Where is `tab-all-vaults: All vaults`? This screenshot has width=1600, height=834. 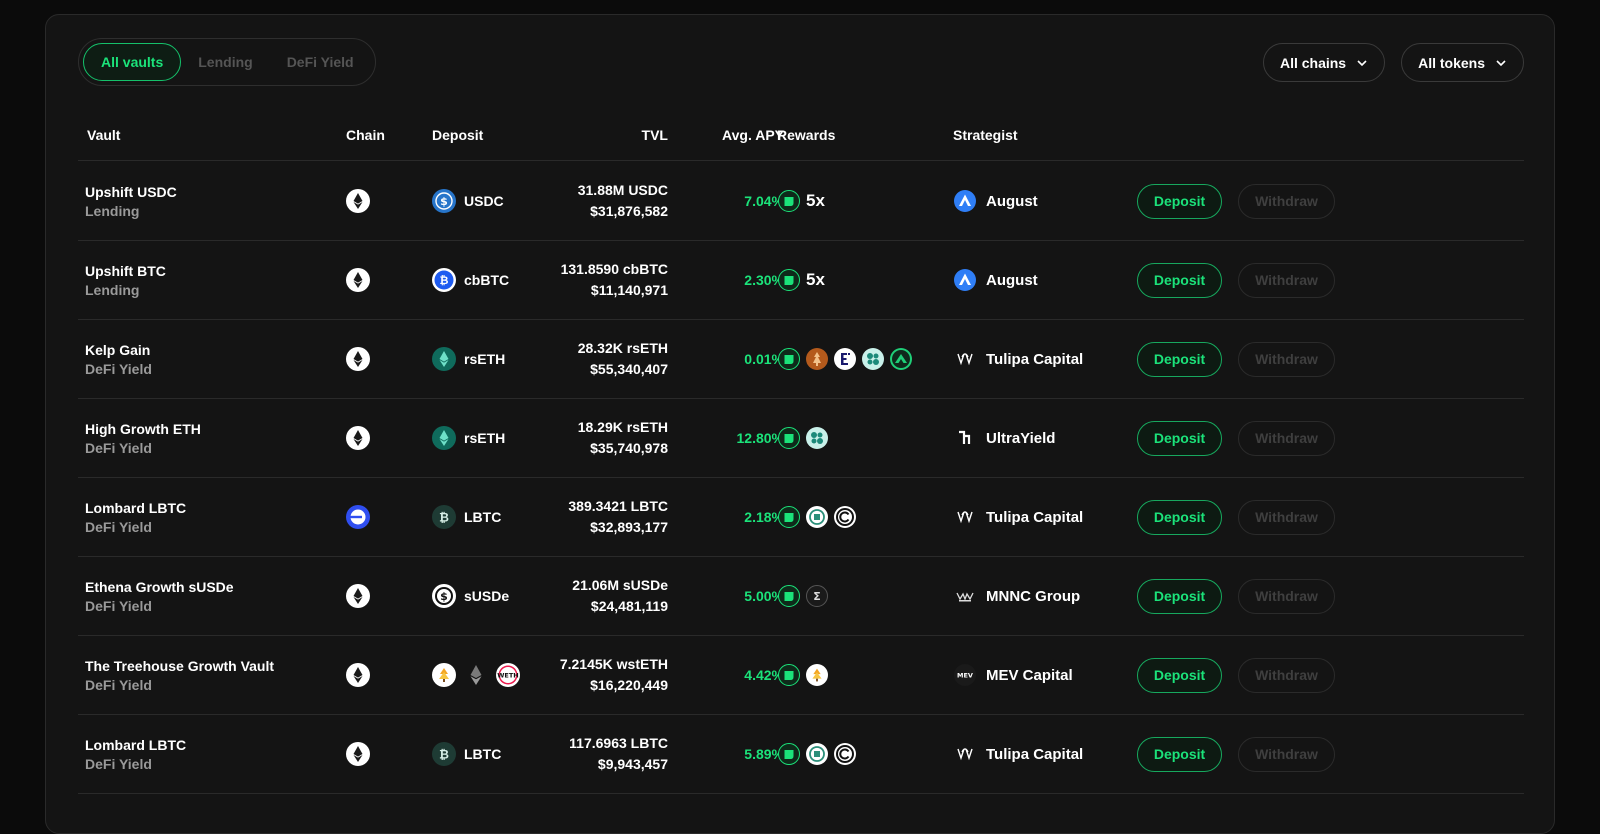
tab-all-vaults: All vaults is located at coordinates (132, 62).